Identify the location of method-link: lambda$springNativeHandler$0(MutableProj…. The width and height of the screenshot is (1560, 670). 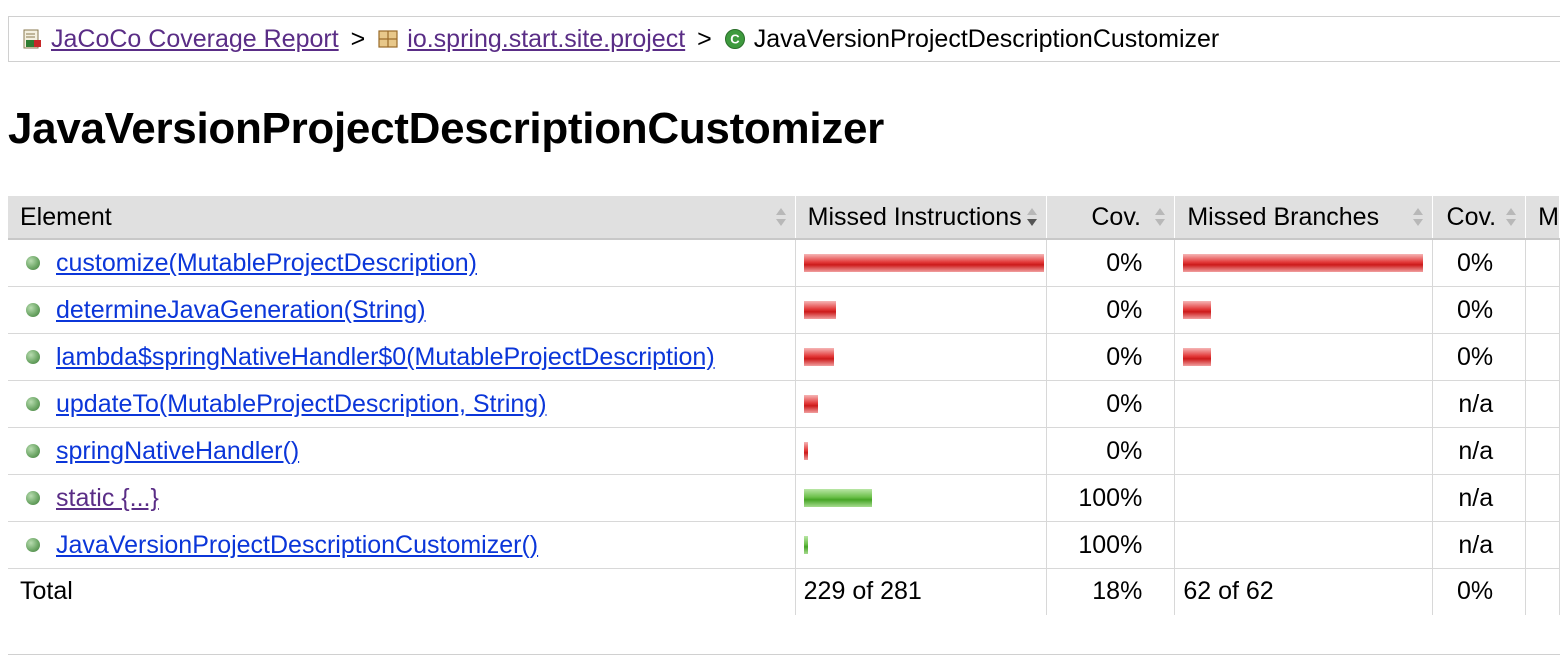
(385, 357).